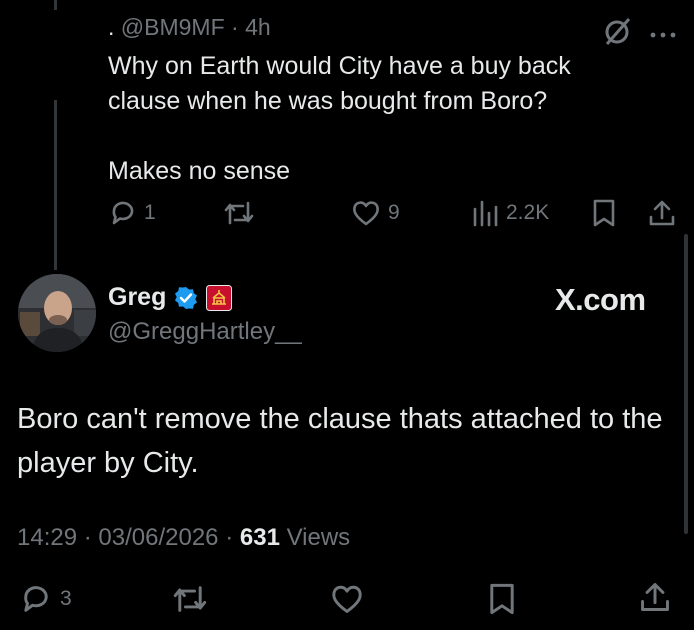 This screenshot has height=630, width=694. I want to click on reply-count: 1, so click(150, 212).